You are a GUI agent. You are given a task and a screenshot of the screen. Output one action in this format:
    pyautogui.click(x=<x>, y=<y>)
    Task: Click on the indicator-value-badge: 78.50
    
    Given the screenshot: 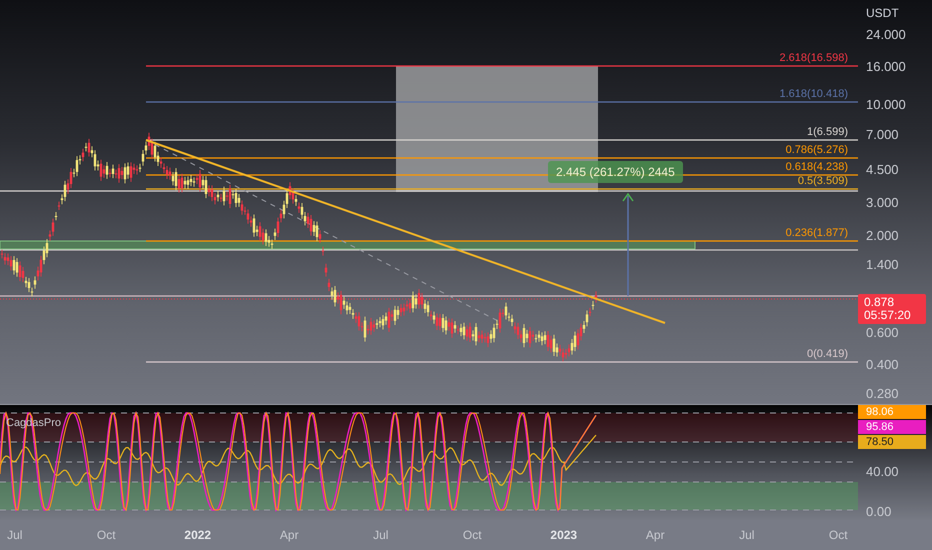 What is the action you would take?
    pyautogui.click(x=892, y=442)
    